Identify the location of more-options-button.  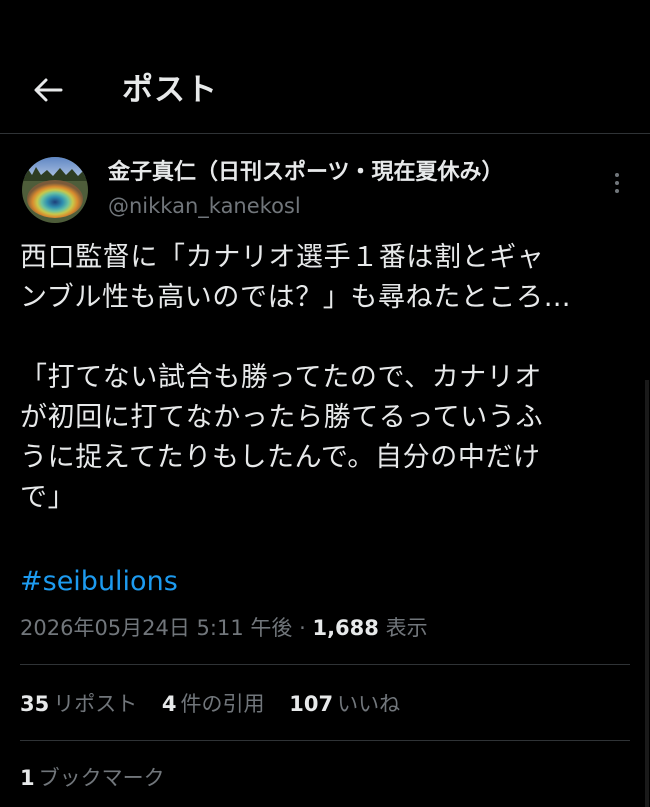
(617, 183).